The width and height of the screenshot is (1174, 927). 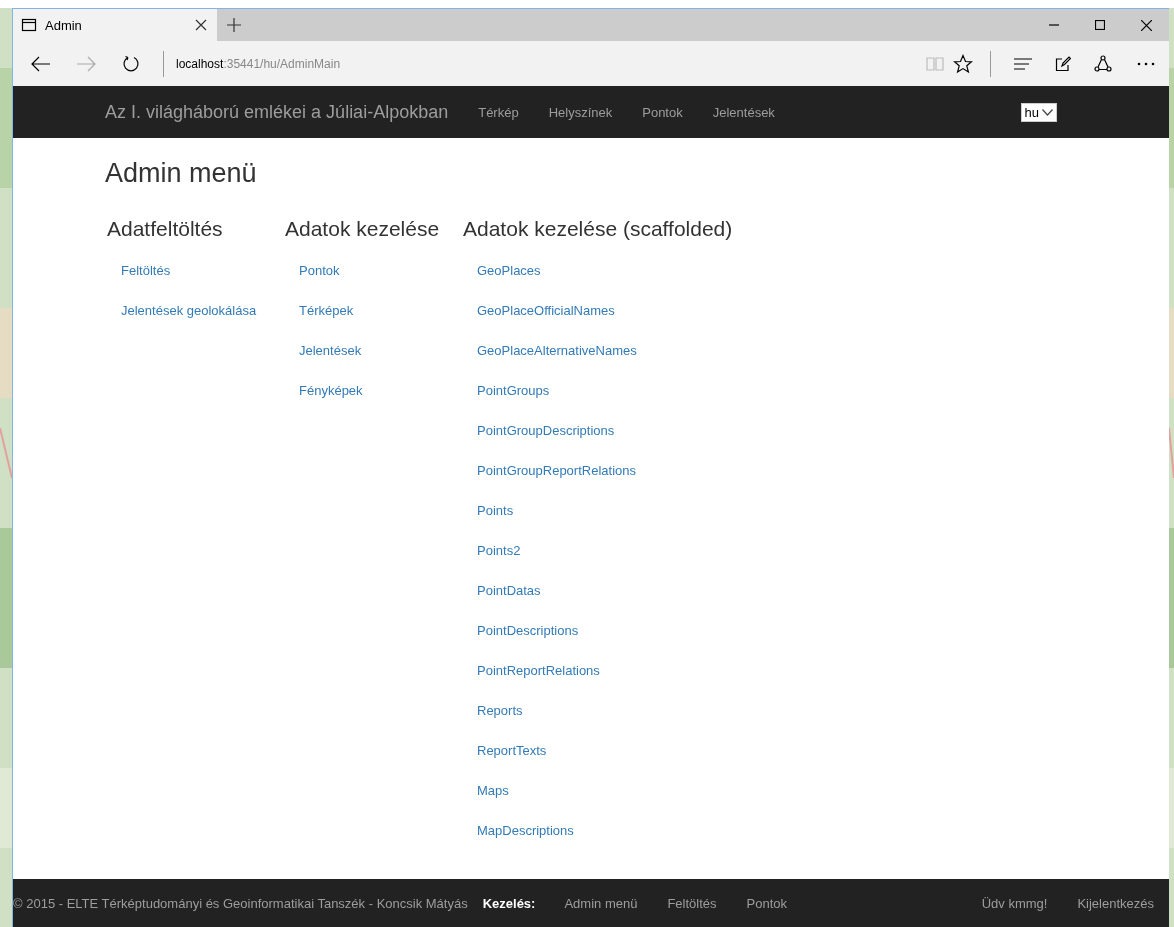 What do you see at coordinates (692, 903) in the screenshot?
I see `footer-link: Feltöltés` at bounding box center [692, 903].